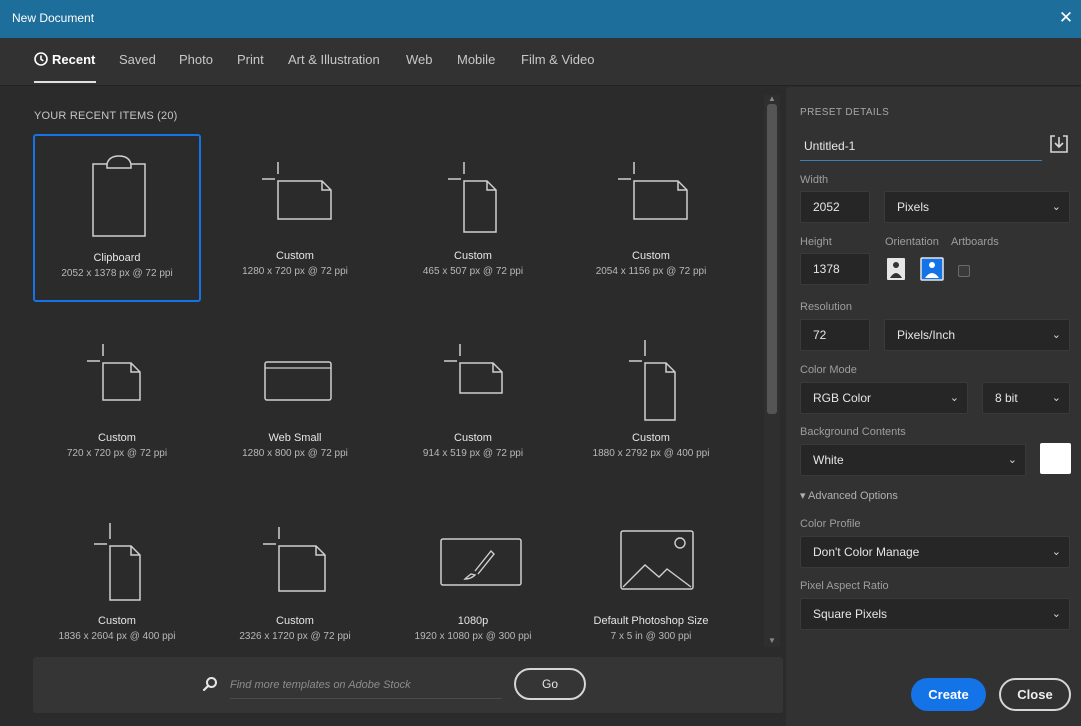 The width and height of the screenshot is (1081, 726). I want to click on tab-recent: Recent, so click(64, 59).